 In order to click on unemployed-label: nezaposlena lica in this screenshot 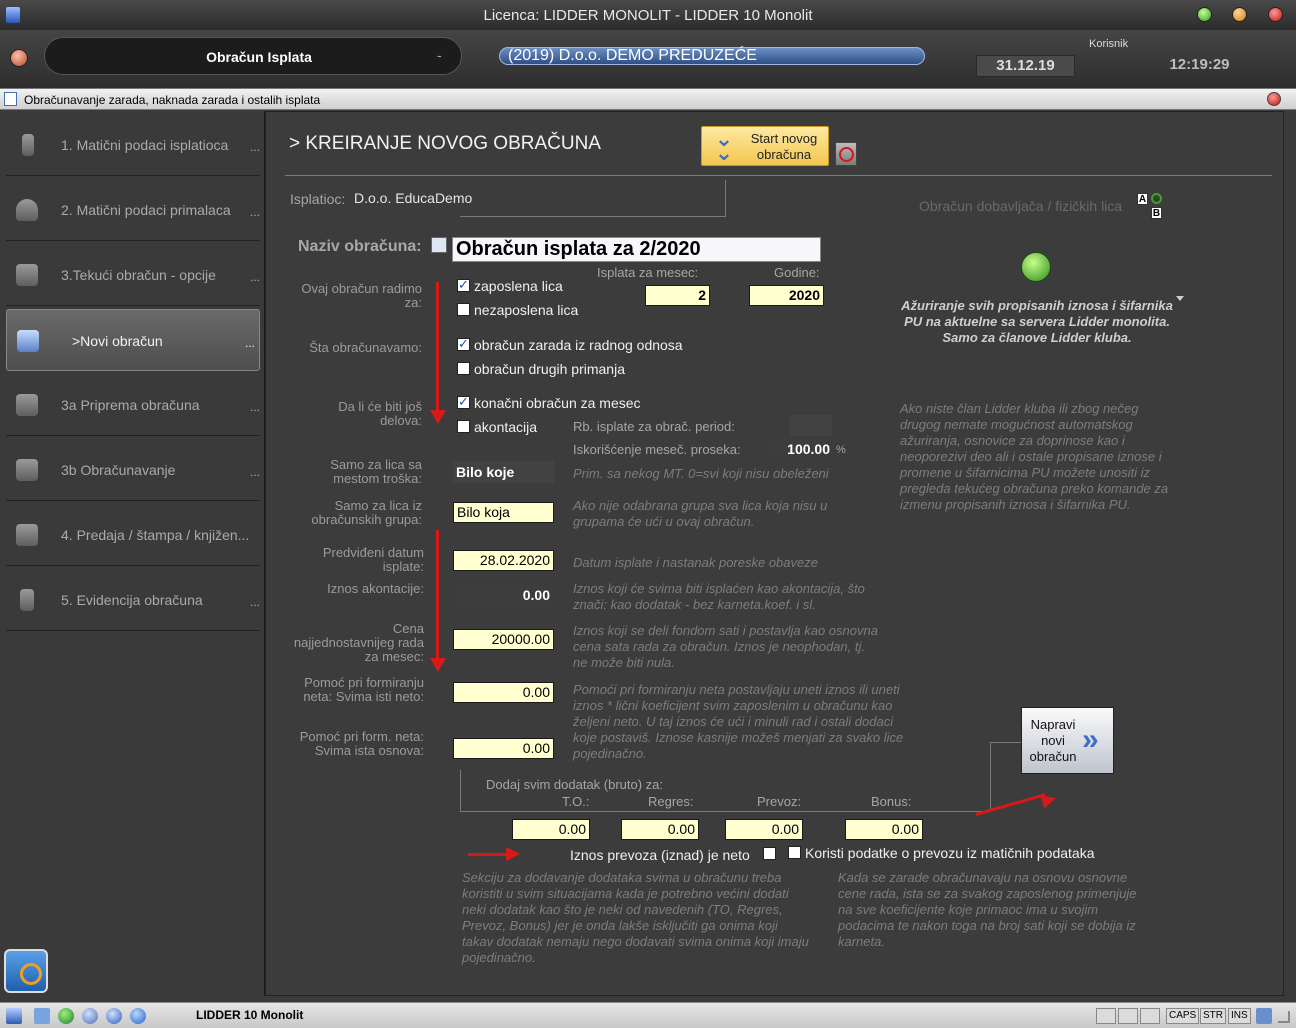, I will do `click(526, 310)`.